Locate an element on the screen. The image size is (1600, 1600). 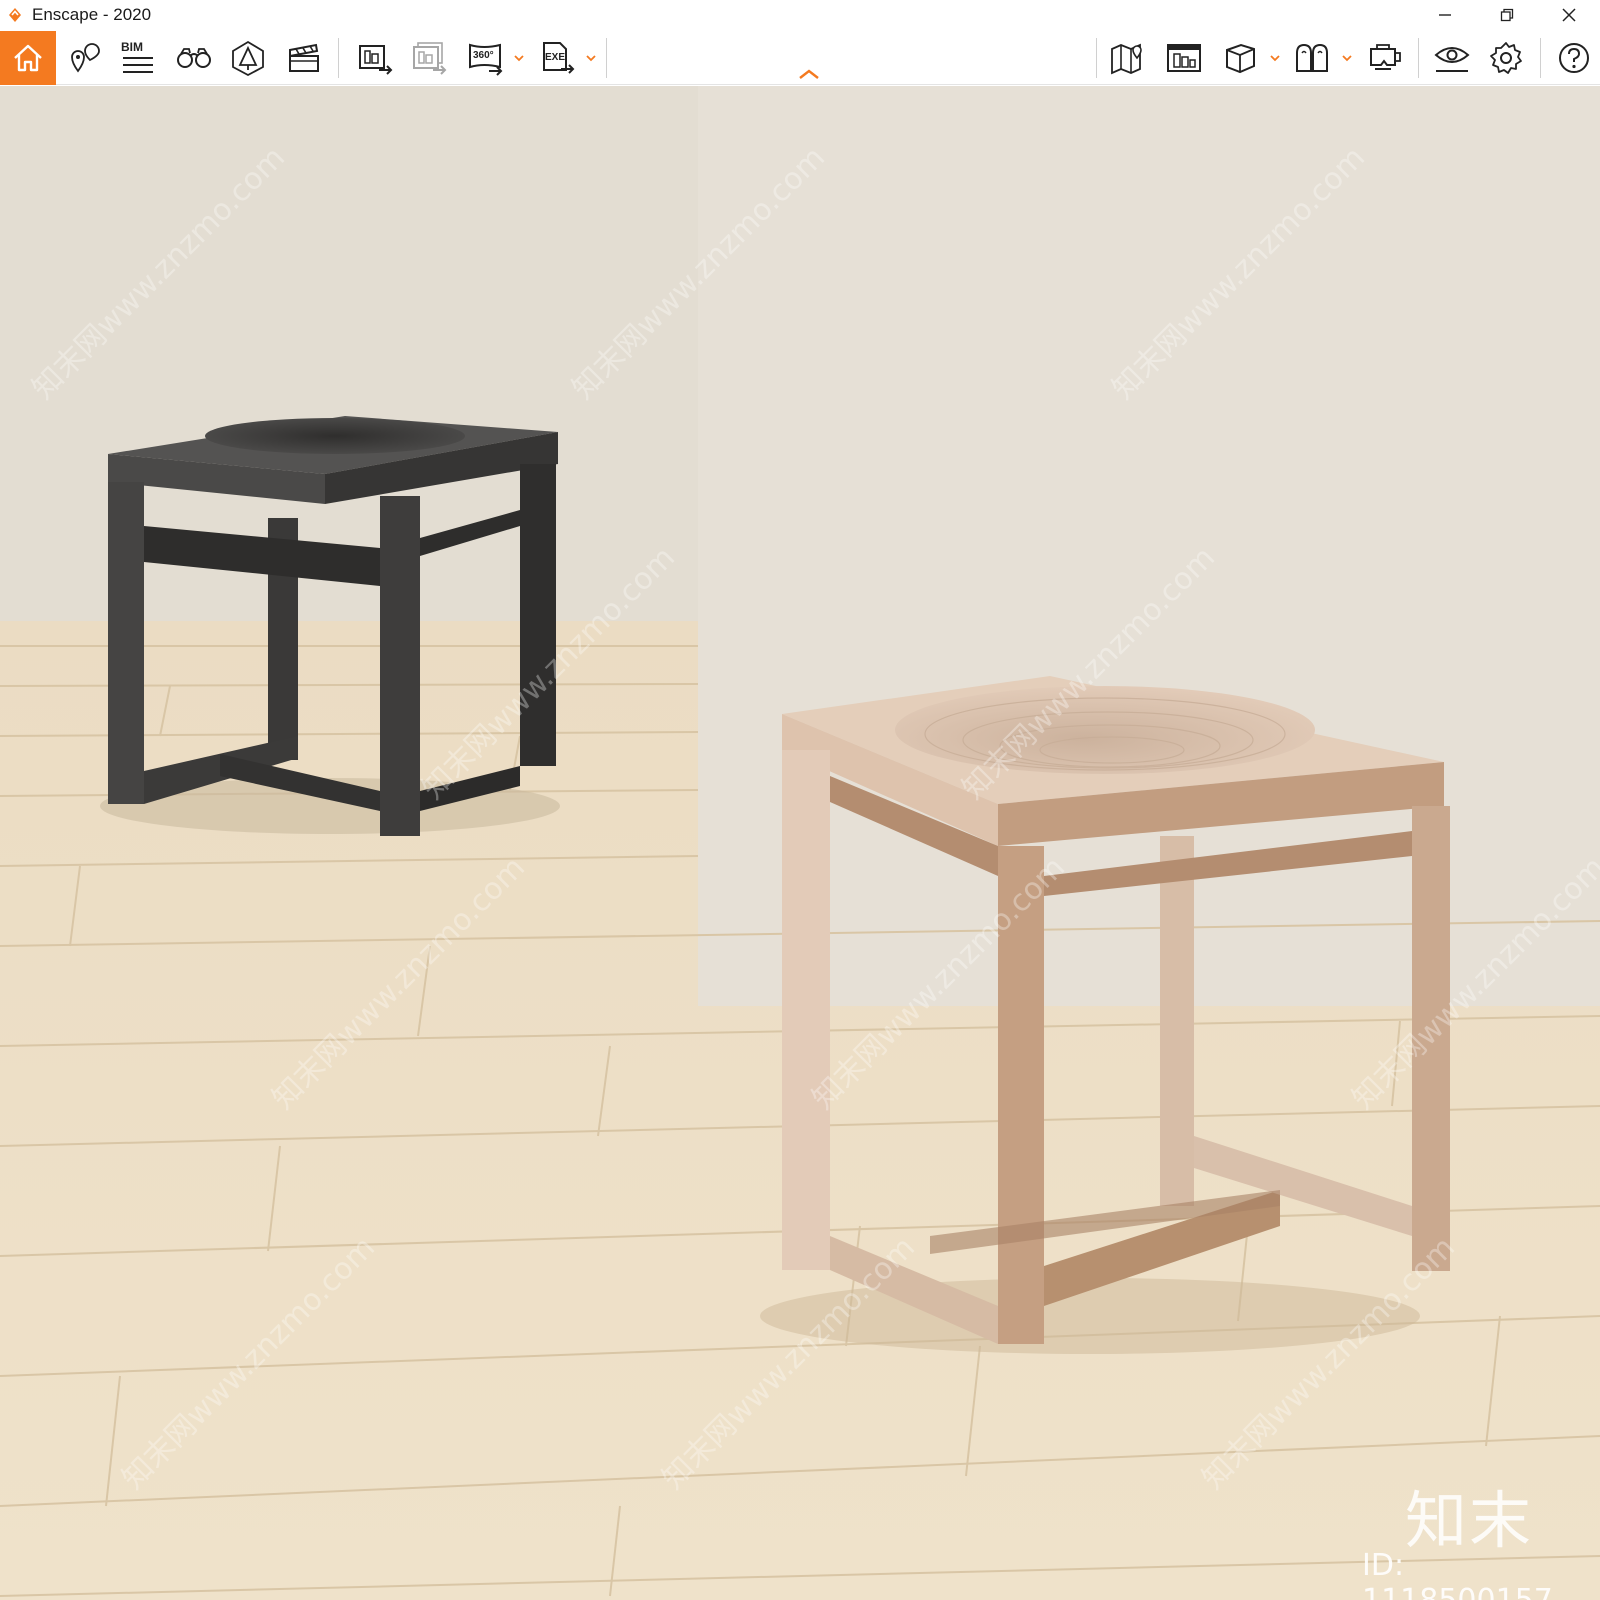
gallery-button is located at coordinates (1184, 58).